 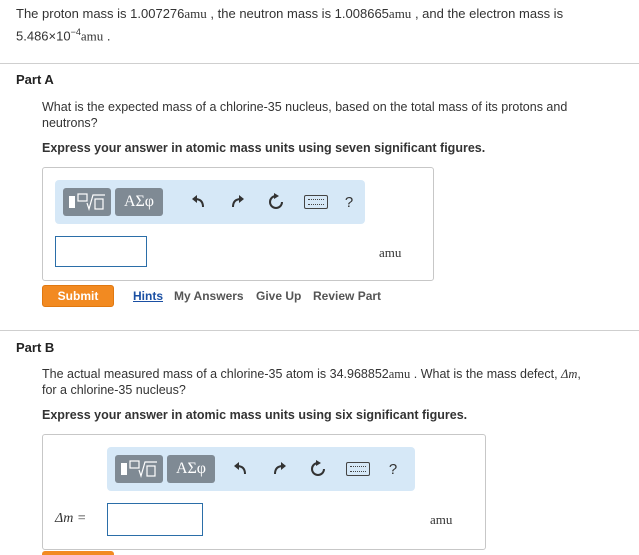 I want to click on part-a-title: Part A, so click(x=35, y=79).